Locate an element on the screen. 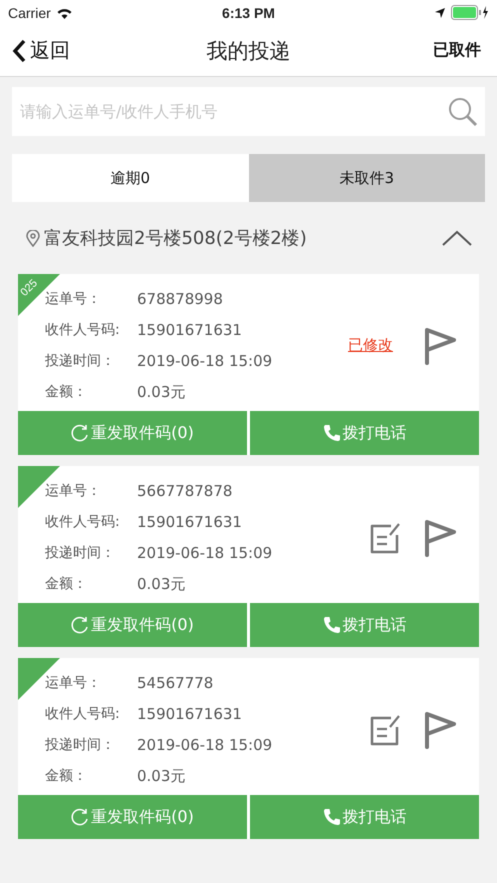  field-value: 5667787878 is located at coordinates (184, 491).